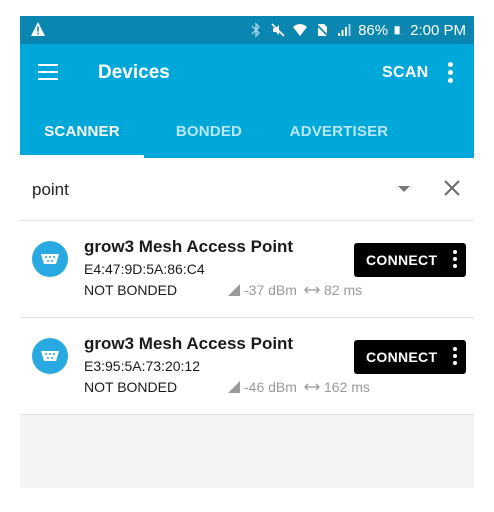  What do you see at coordinates (339, 131) in the screenshot?
I see `tab-advertiser: ADVERTISER` at bounding box center [339, 131].